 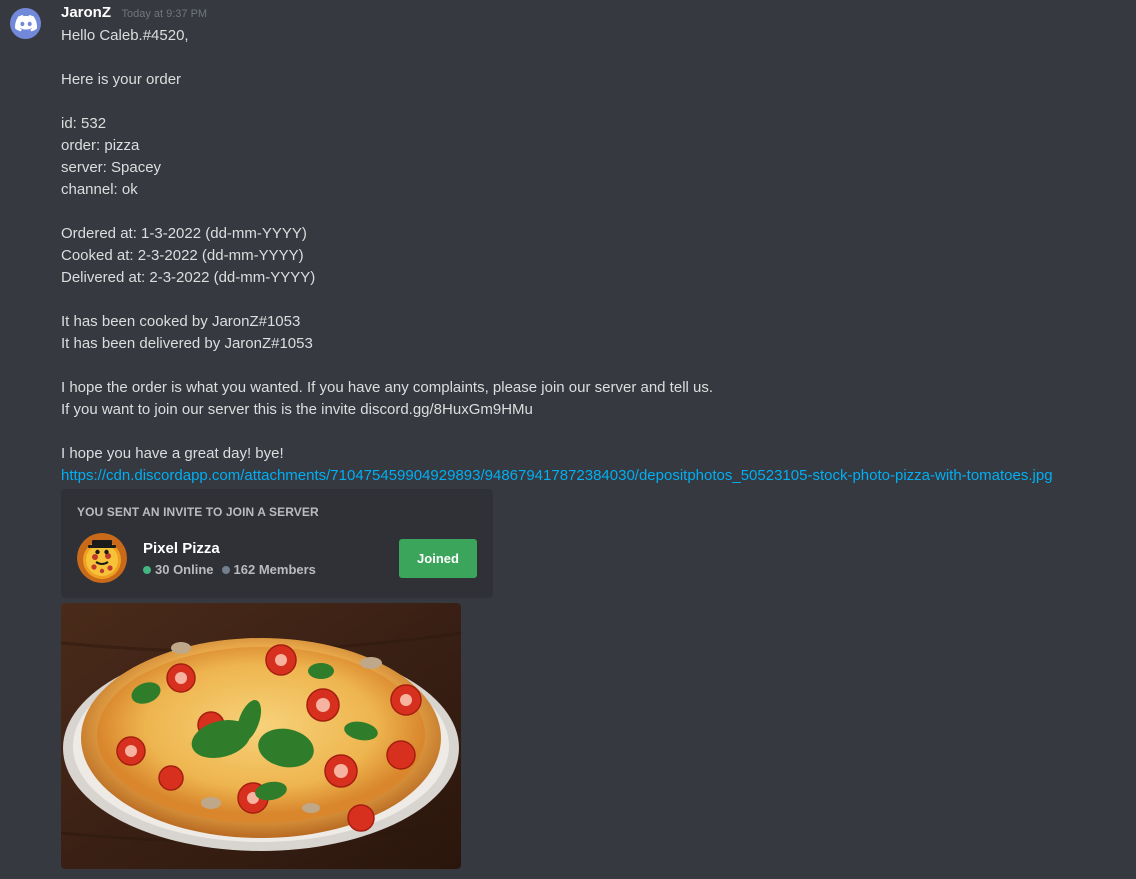 What do you see at coordinates (198, 512) in the screenshot?
I see `invite-title: YOU SENT AN INVITE TO JOIN A SERVER` at bounding box center [198, 512].